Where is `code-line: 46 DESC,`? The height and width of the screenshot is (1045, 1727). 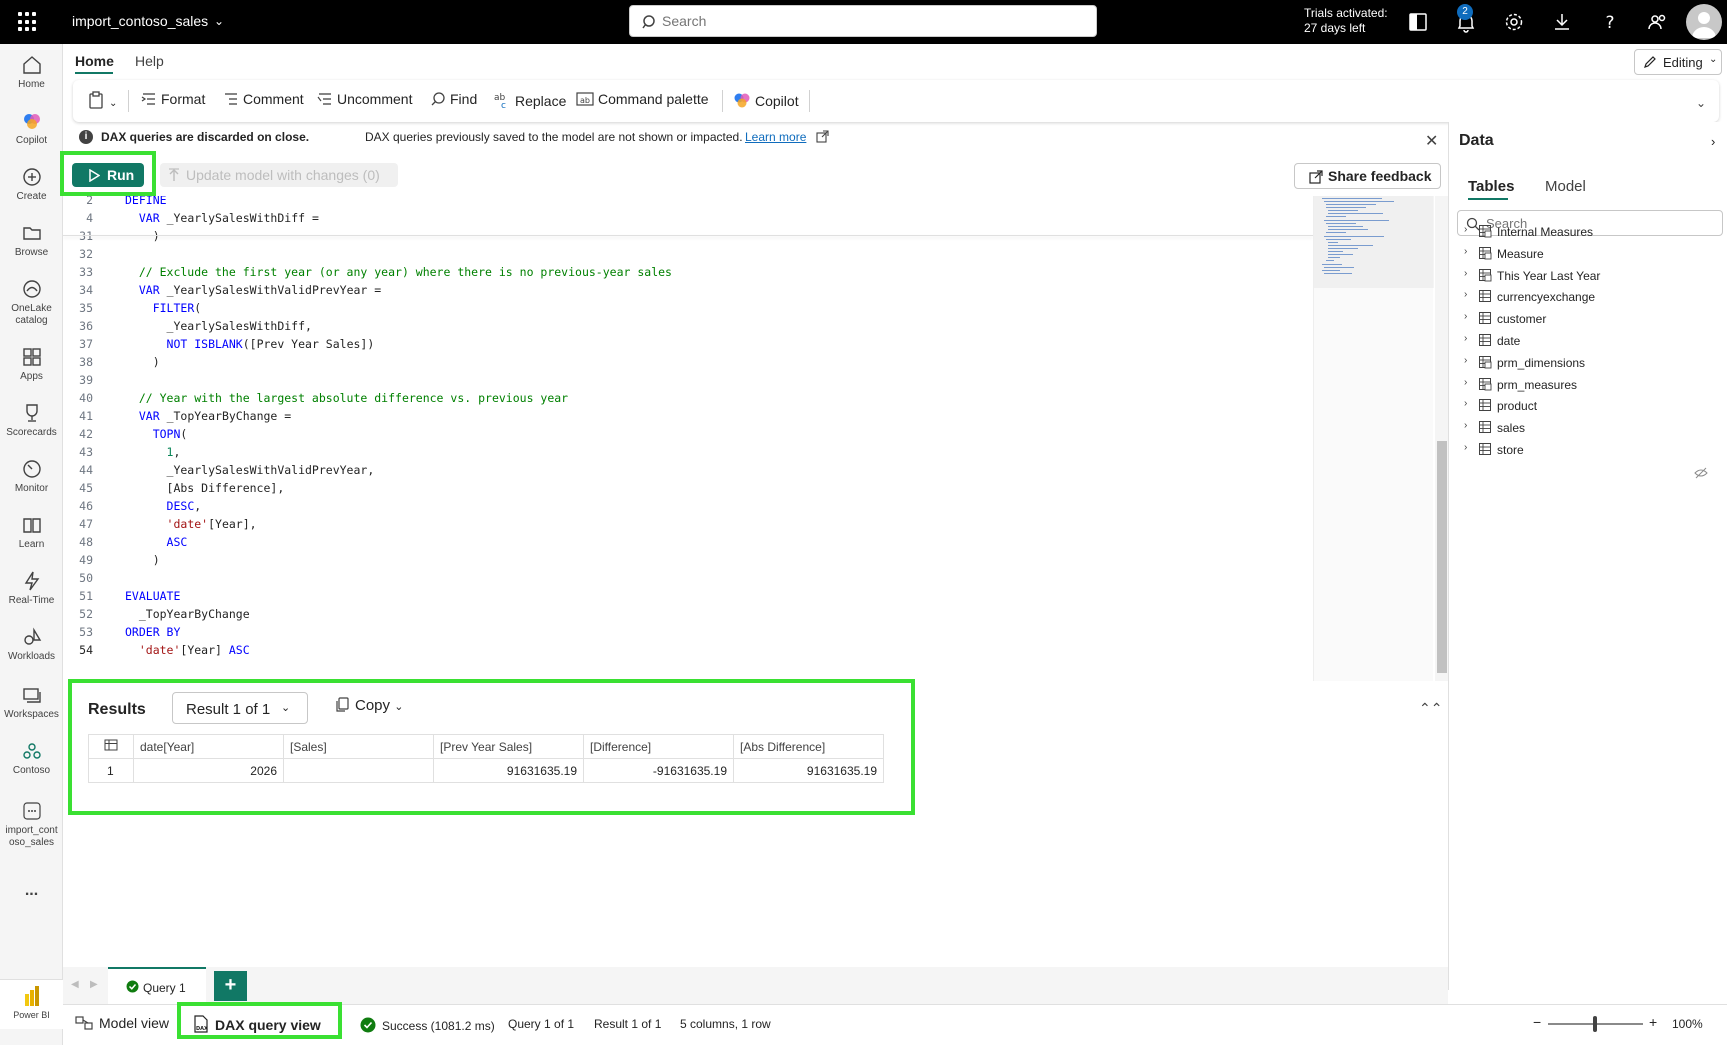 code-line: 46 DESC, is located at coordinates (688, 506).